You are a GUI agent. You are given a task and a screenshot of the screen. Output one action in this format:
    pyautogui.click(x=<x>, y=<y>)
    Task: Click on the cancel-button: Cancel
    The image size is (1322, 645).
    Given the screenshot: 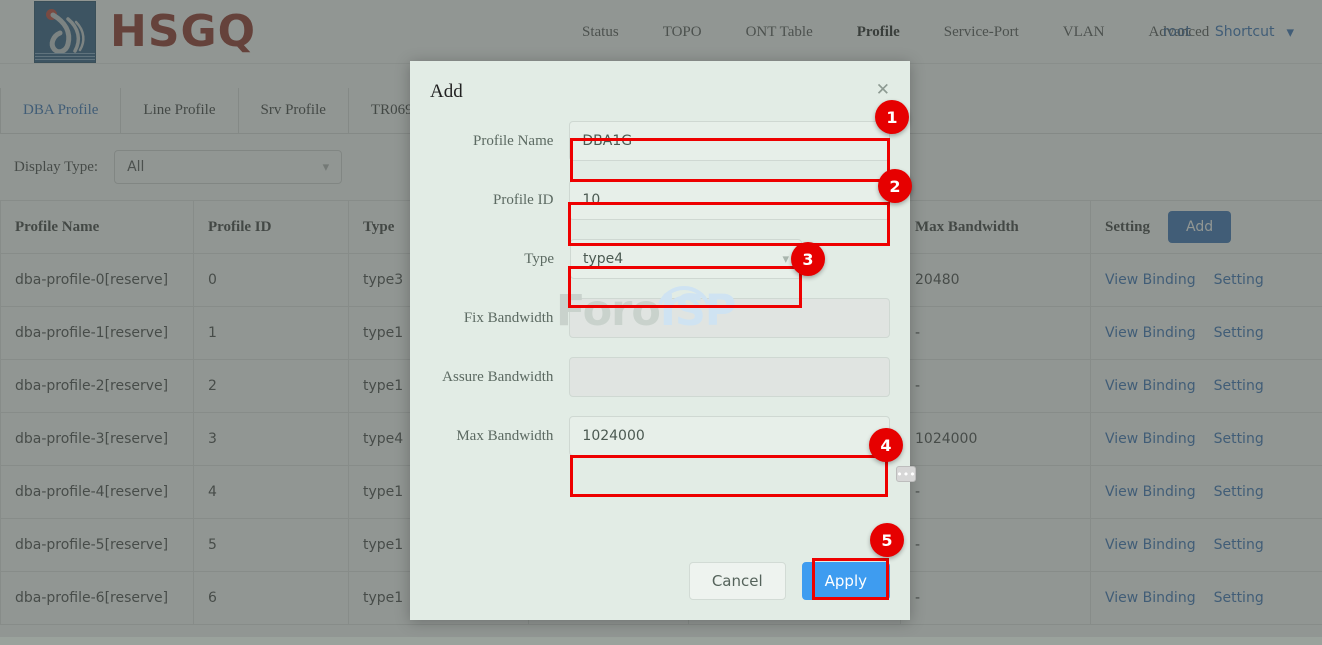 What is the action you would take?
    pyautogui.click(x=737, y=581)
    